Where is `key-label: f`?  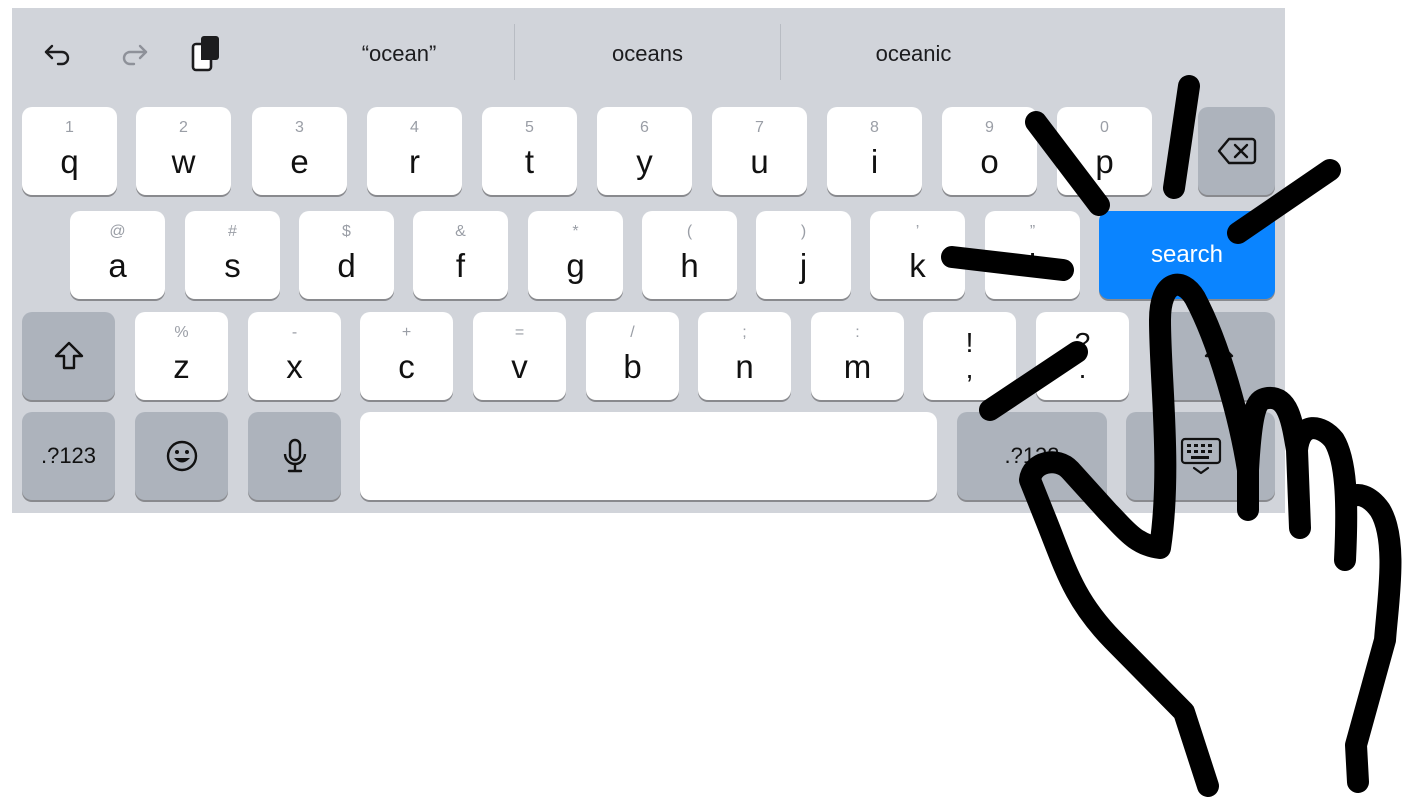
key-label: f is located at coordinates (460, 265).